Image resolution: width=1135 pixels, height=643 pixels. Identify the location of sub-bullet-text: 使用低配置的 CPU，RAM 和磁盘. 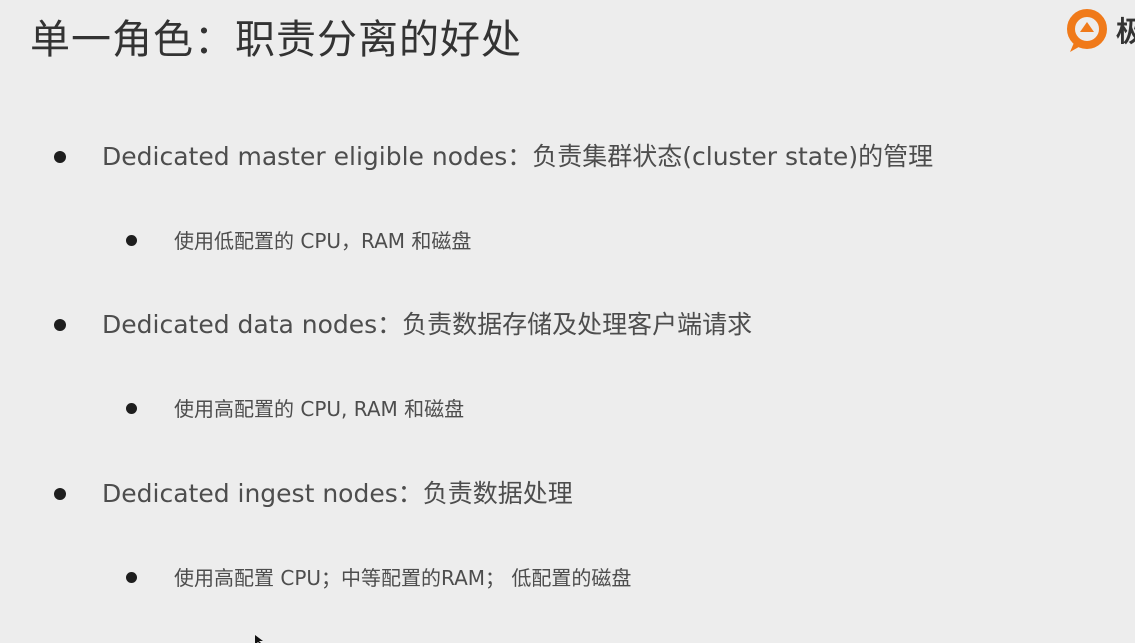
(323, 241).